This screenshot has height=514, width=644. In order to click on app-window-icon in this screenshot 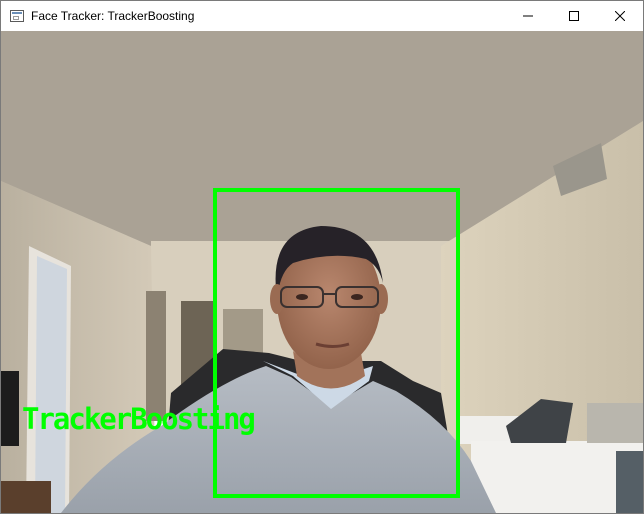, I will do `click(17, 16)`.